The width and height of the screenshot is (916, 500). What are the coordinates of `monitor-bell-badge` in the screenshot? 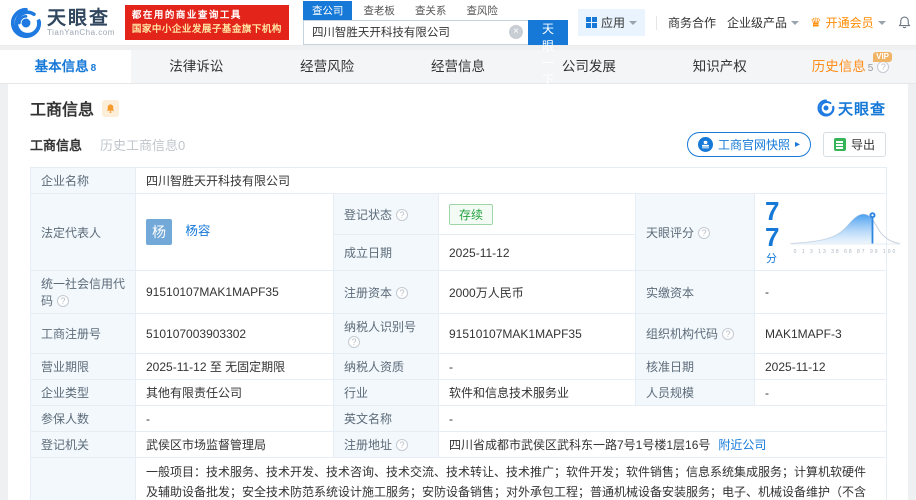 It's located at (111, 108).